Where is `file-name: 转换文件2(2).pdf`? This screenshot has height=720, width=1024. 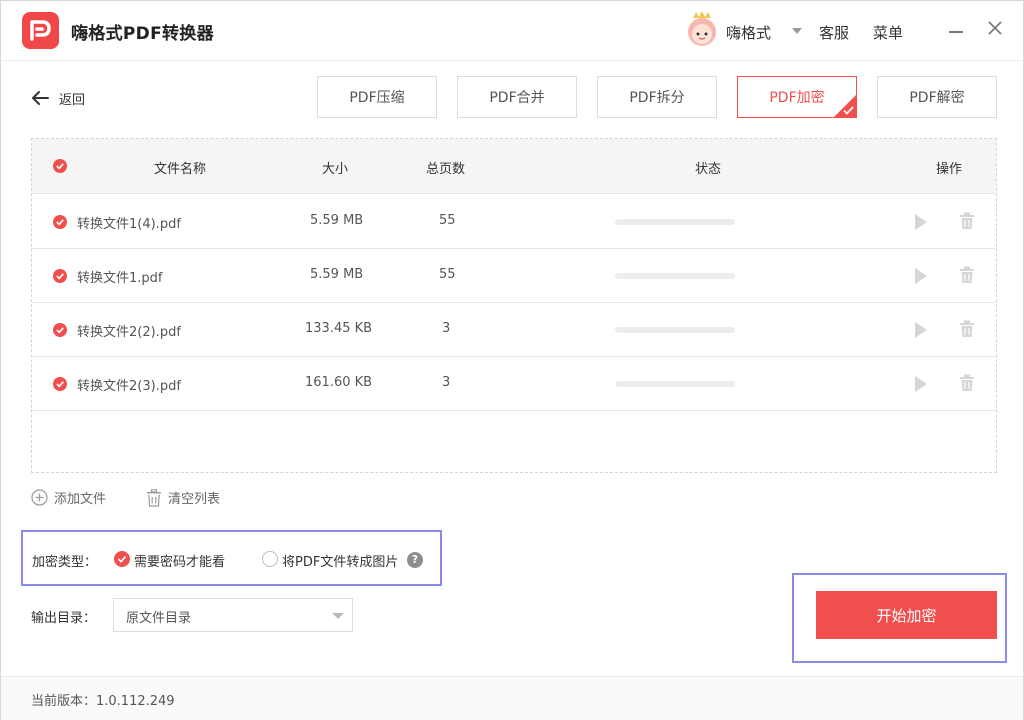 file-name: 转换文件2(2).pdf is located at coordinates (129, 332).